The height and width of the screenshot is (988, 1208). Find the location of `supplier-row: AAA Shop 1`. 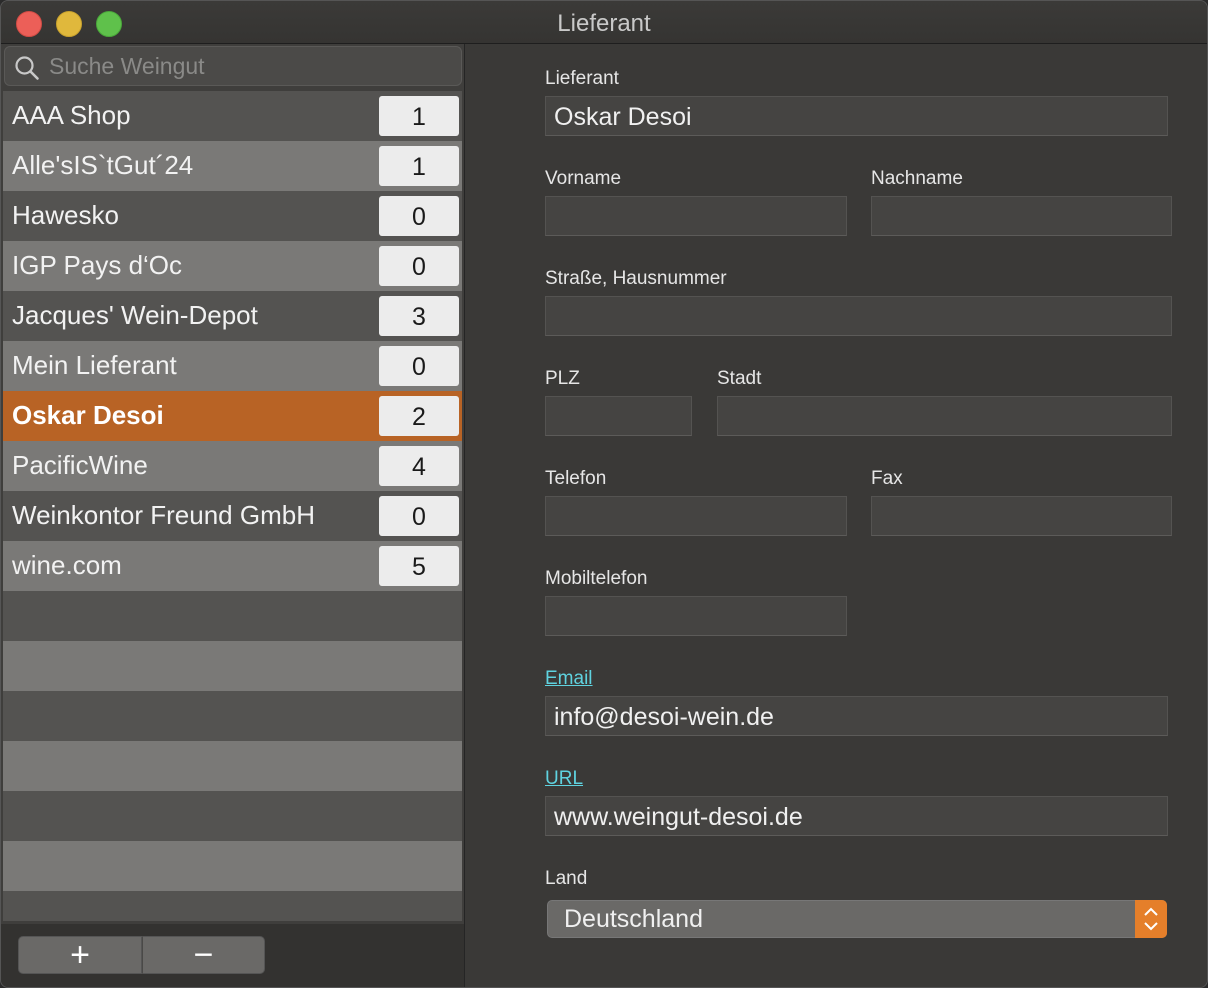

supplier-row: AAA Shop 1 is located at coordinates (232, 116).